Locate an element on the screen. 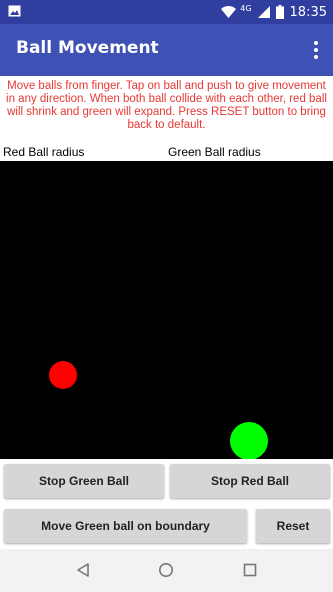 The height and width of the screenshot is (592, 333). radius-labels-row: Red Ball radius Green Ball radius is located at coordinates (166, 153).